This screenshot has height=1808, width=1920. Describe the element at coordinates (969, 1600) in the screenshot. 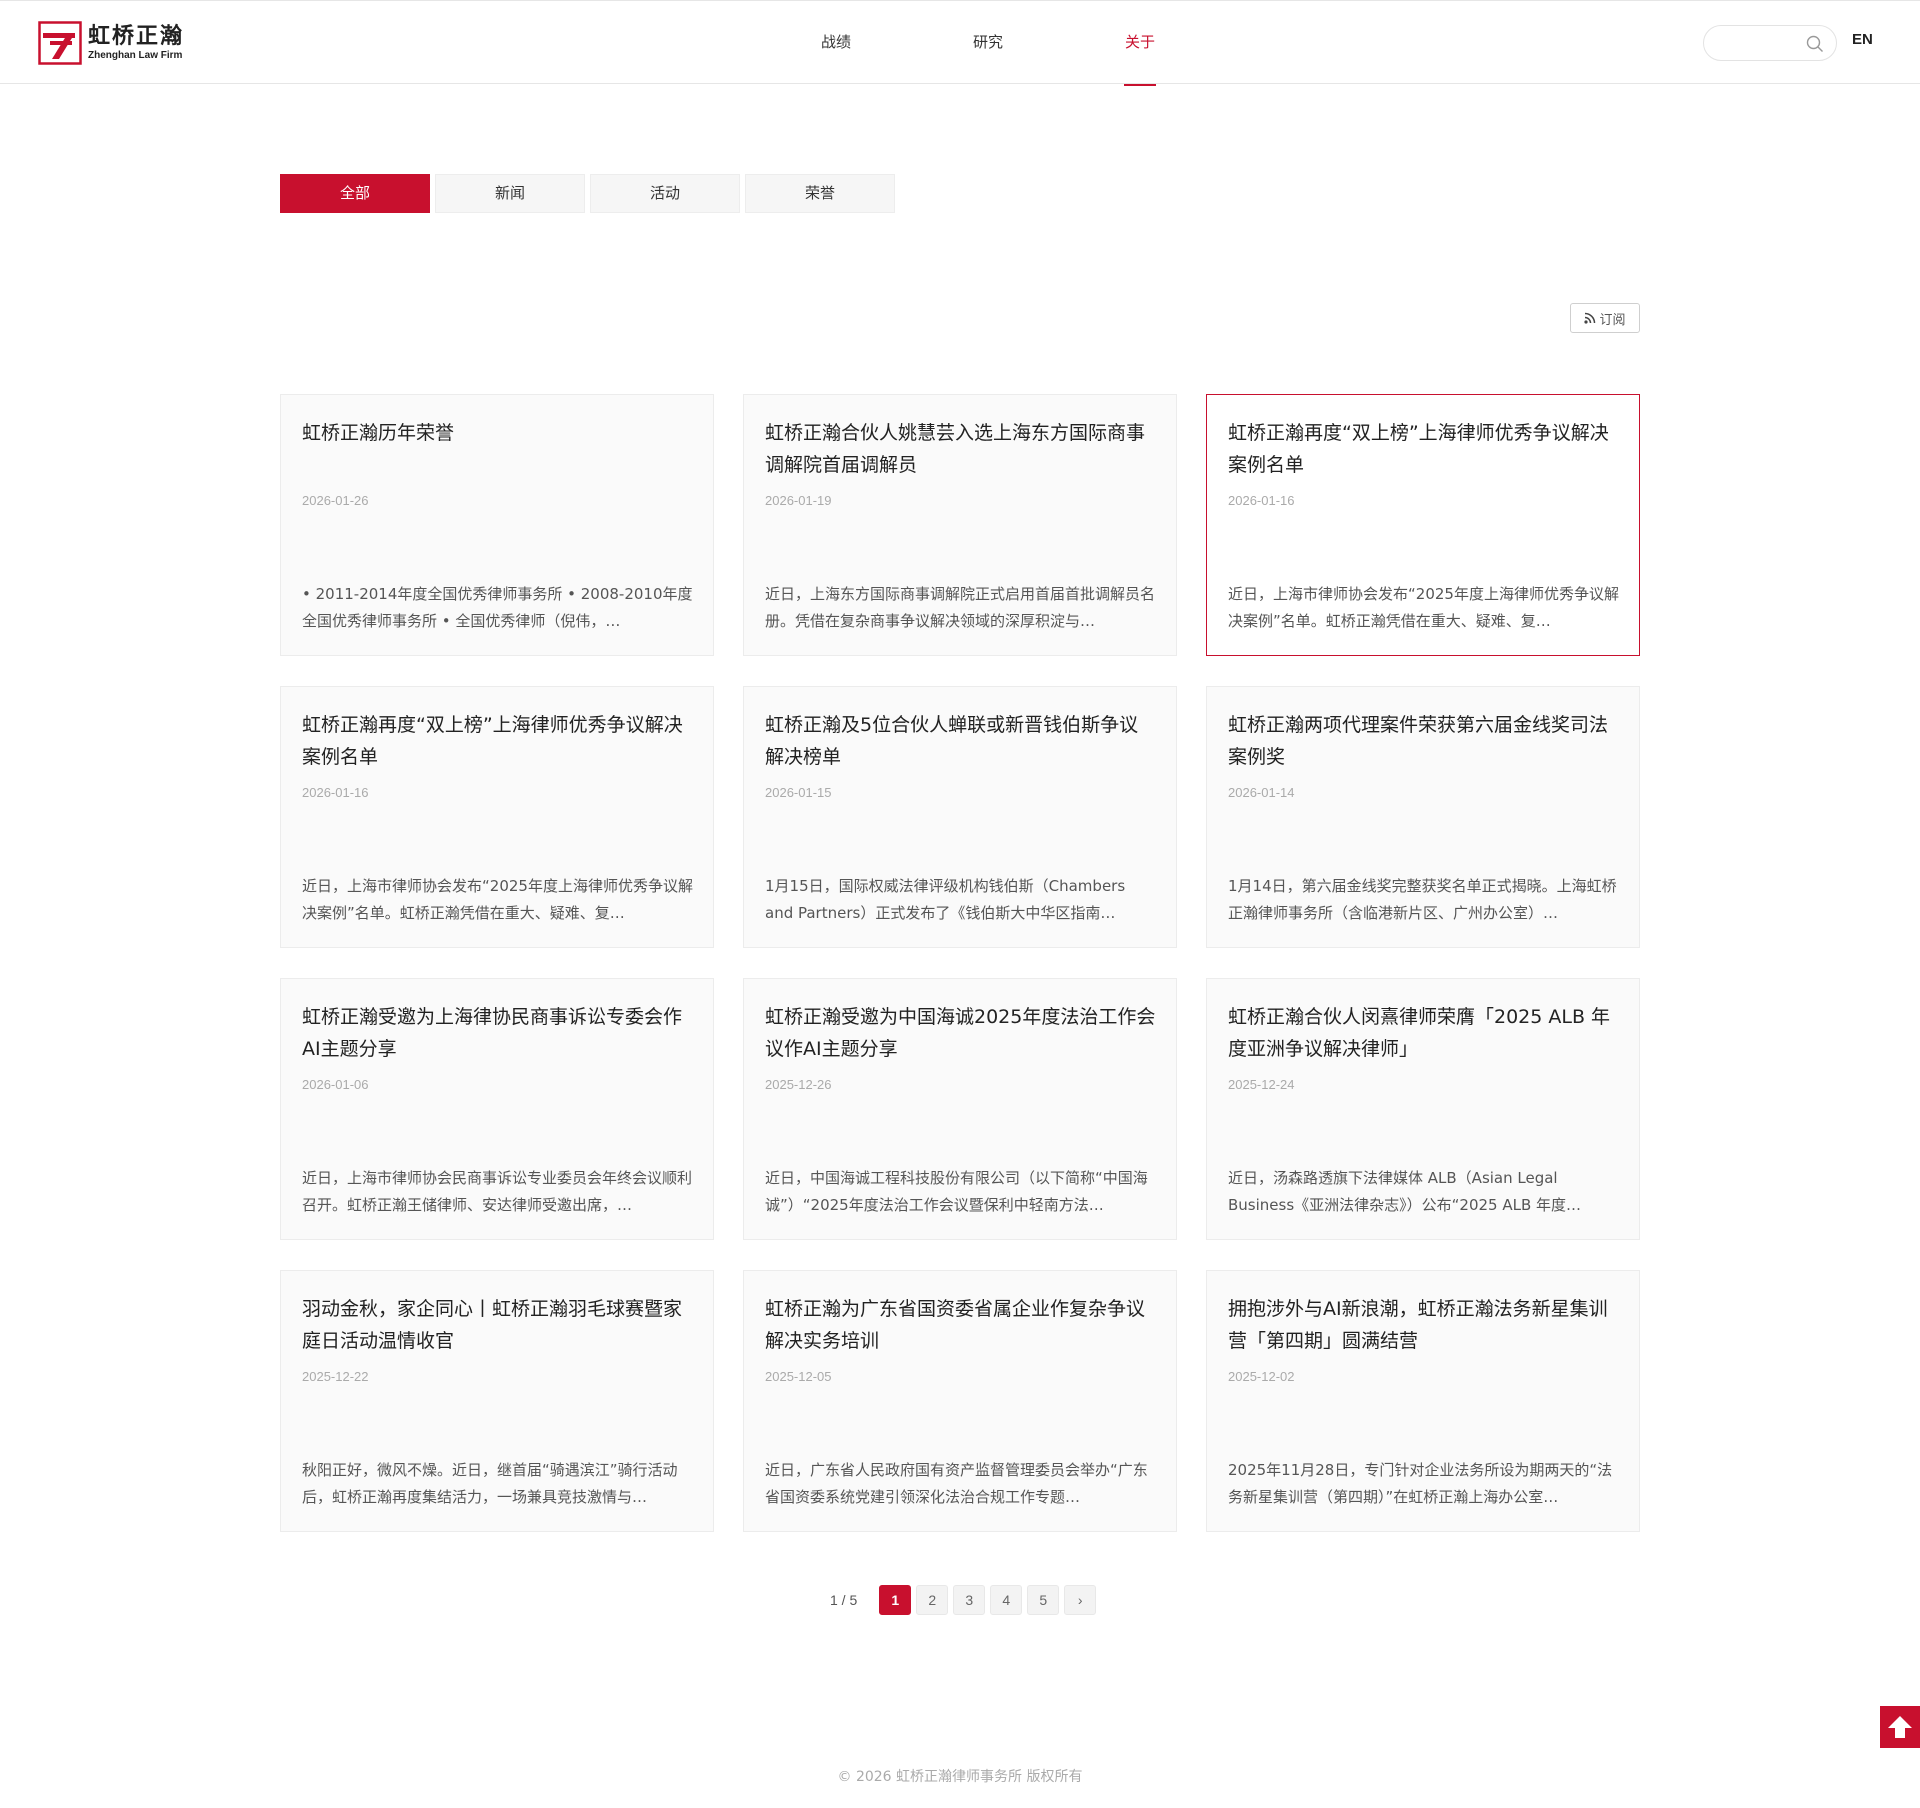

I see `page-button-3: 3` at that location.